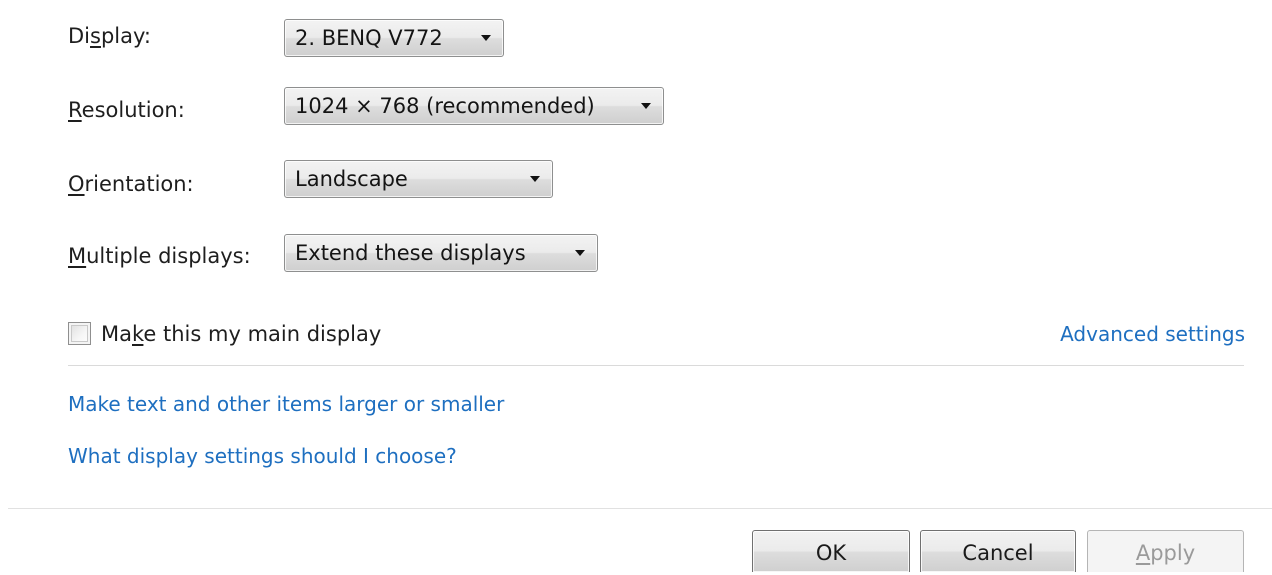 This screenshot has width=1272, height=575. What do you see at coordinates (75, 110) in the screenshot?
I see `resolution-label-mnemonic: R` at bounding box center [75, 110].